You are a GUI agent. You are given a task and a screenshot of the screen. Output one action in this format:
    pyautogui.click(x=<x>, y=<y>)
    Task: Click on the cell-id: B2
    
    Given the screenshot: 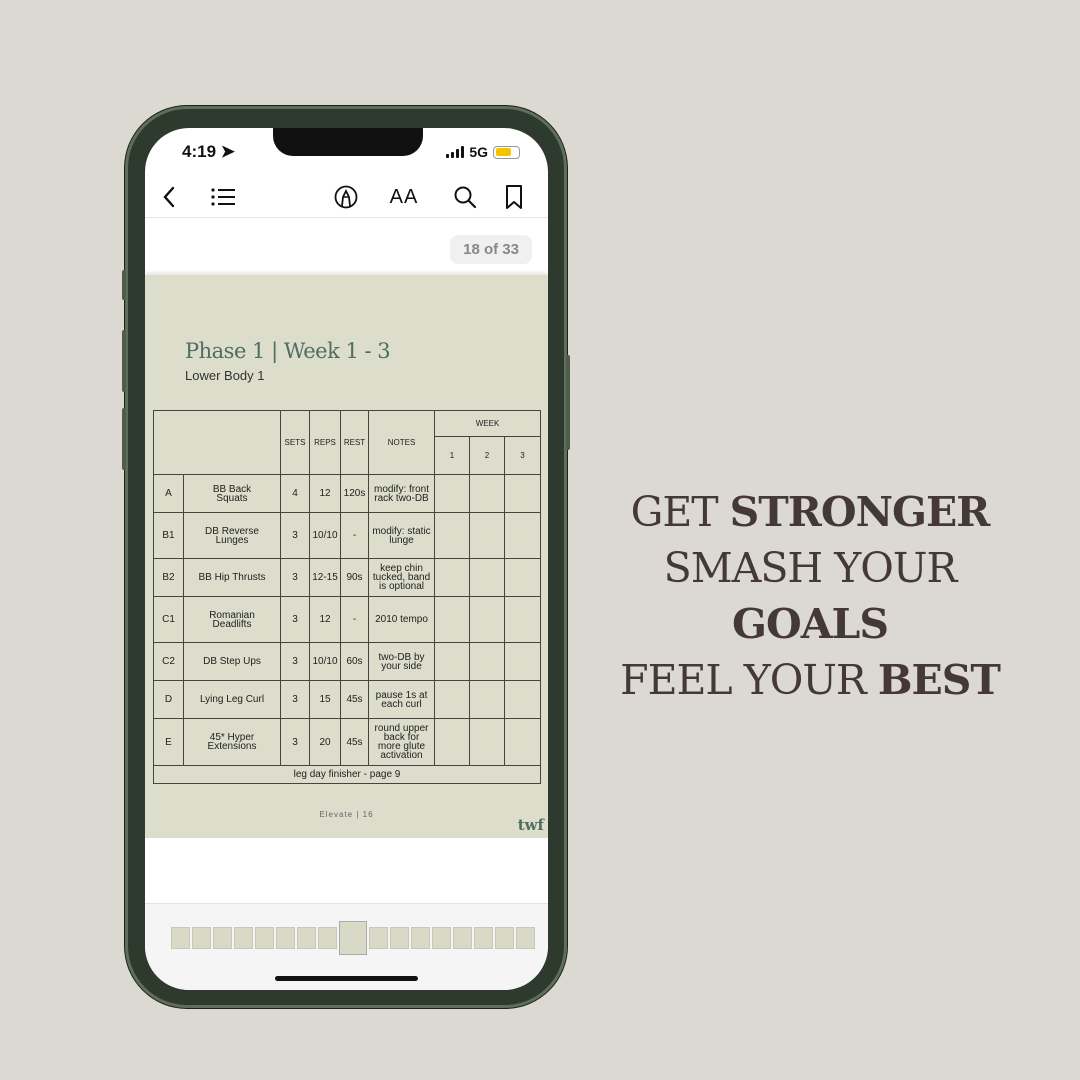 What is the action you would take?
    pyautogui.click(x=168, y=577)
    